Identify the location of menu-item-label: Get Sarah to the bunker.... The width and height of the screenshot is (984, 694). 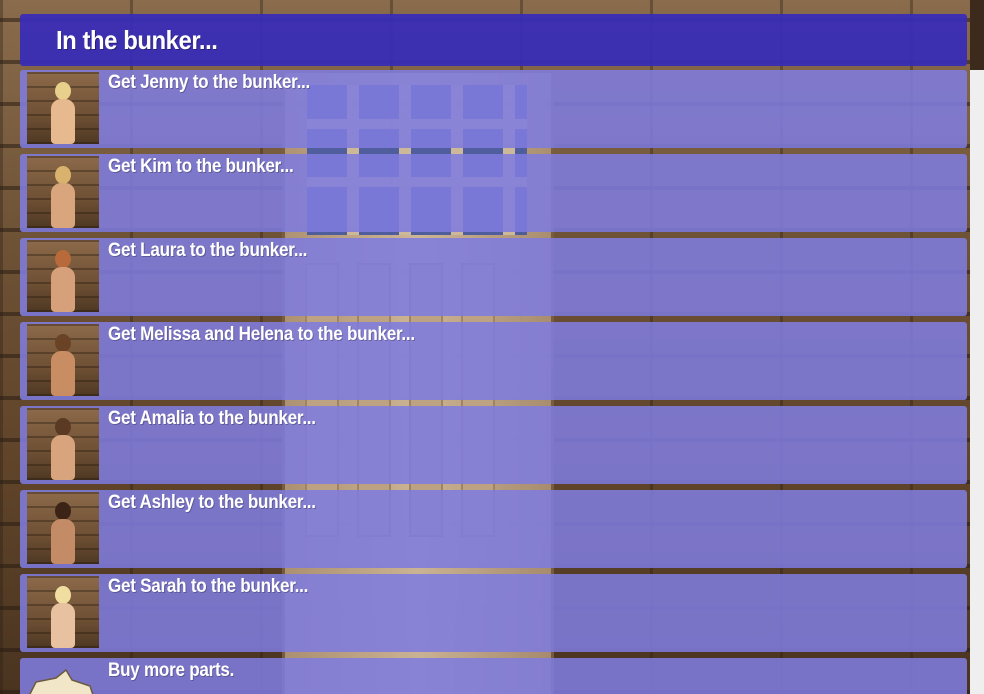
(208, 586).